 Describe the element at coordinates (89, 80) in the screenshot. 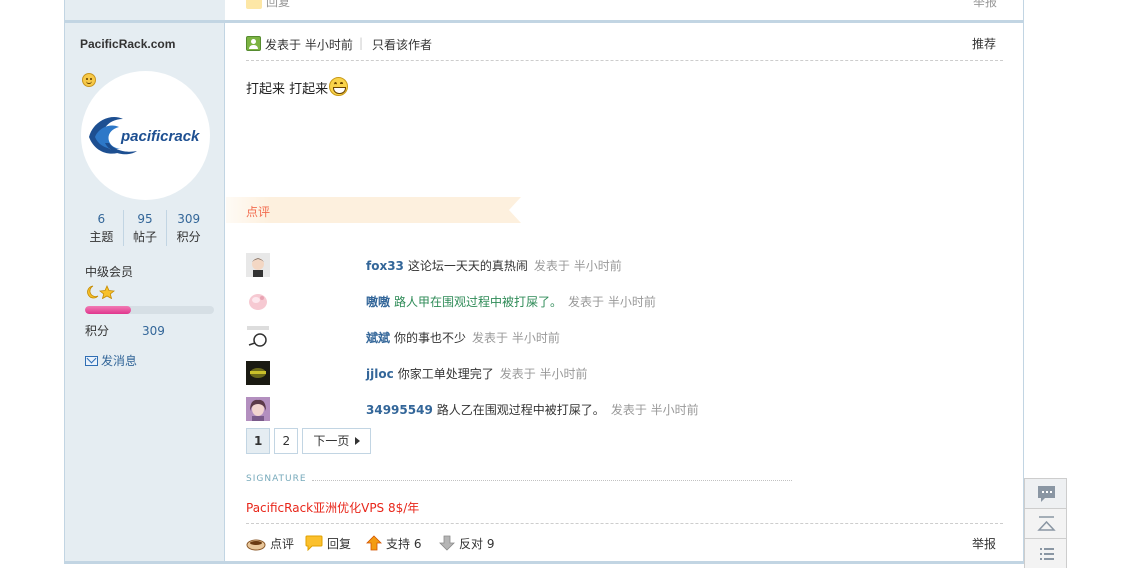

I see `mood-smiley-icon` at that location.